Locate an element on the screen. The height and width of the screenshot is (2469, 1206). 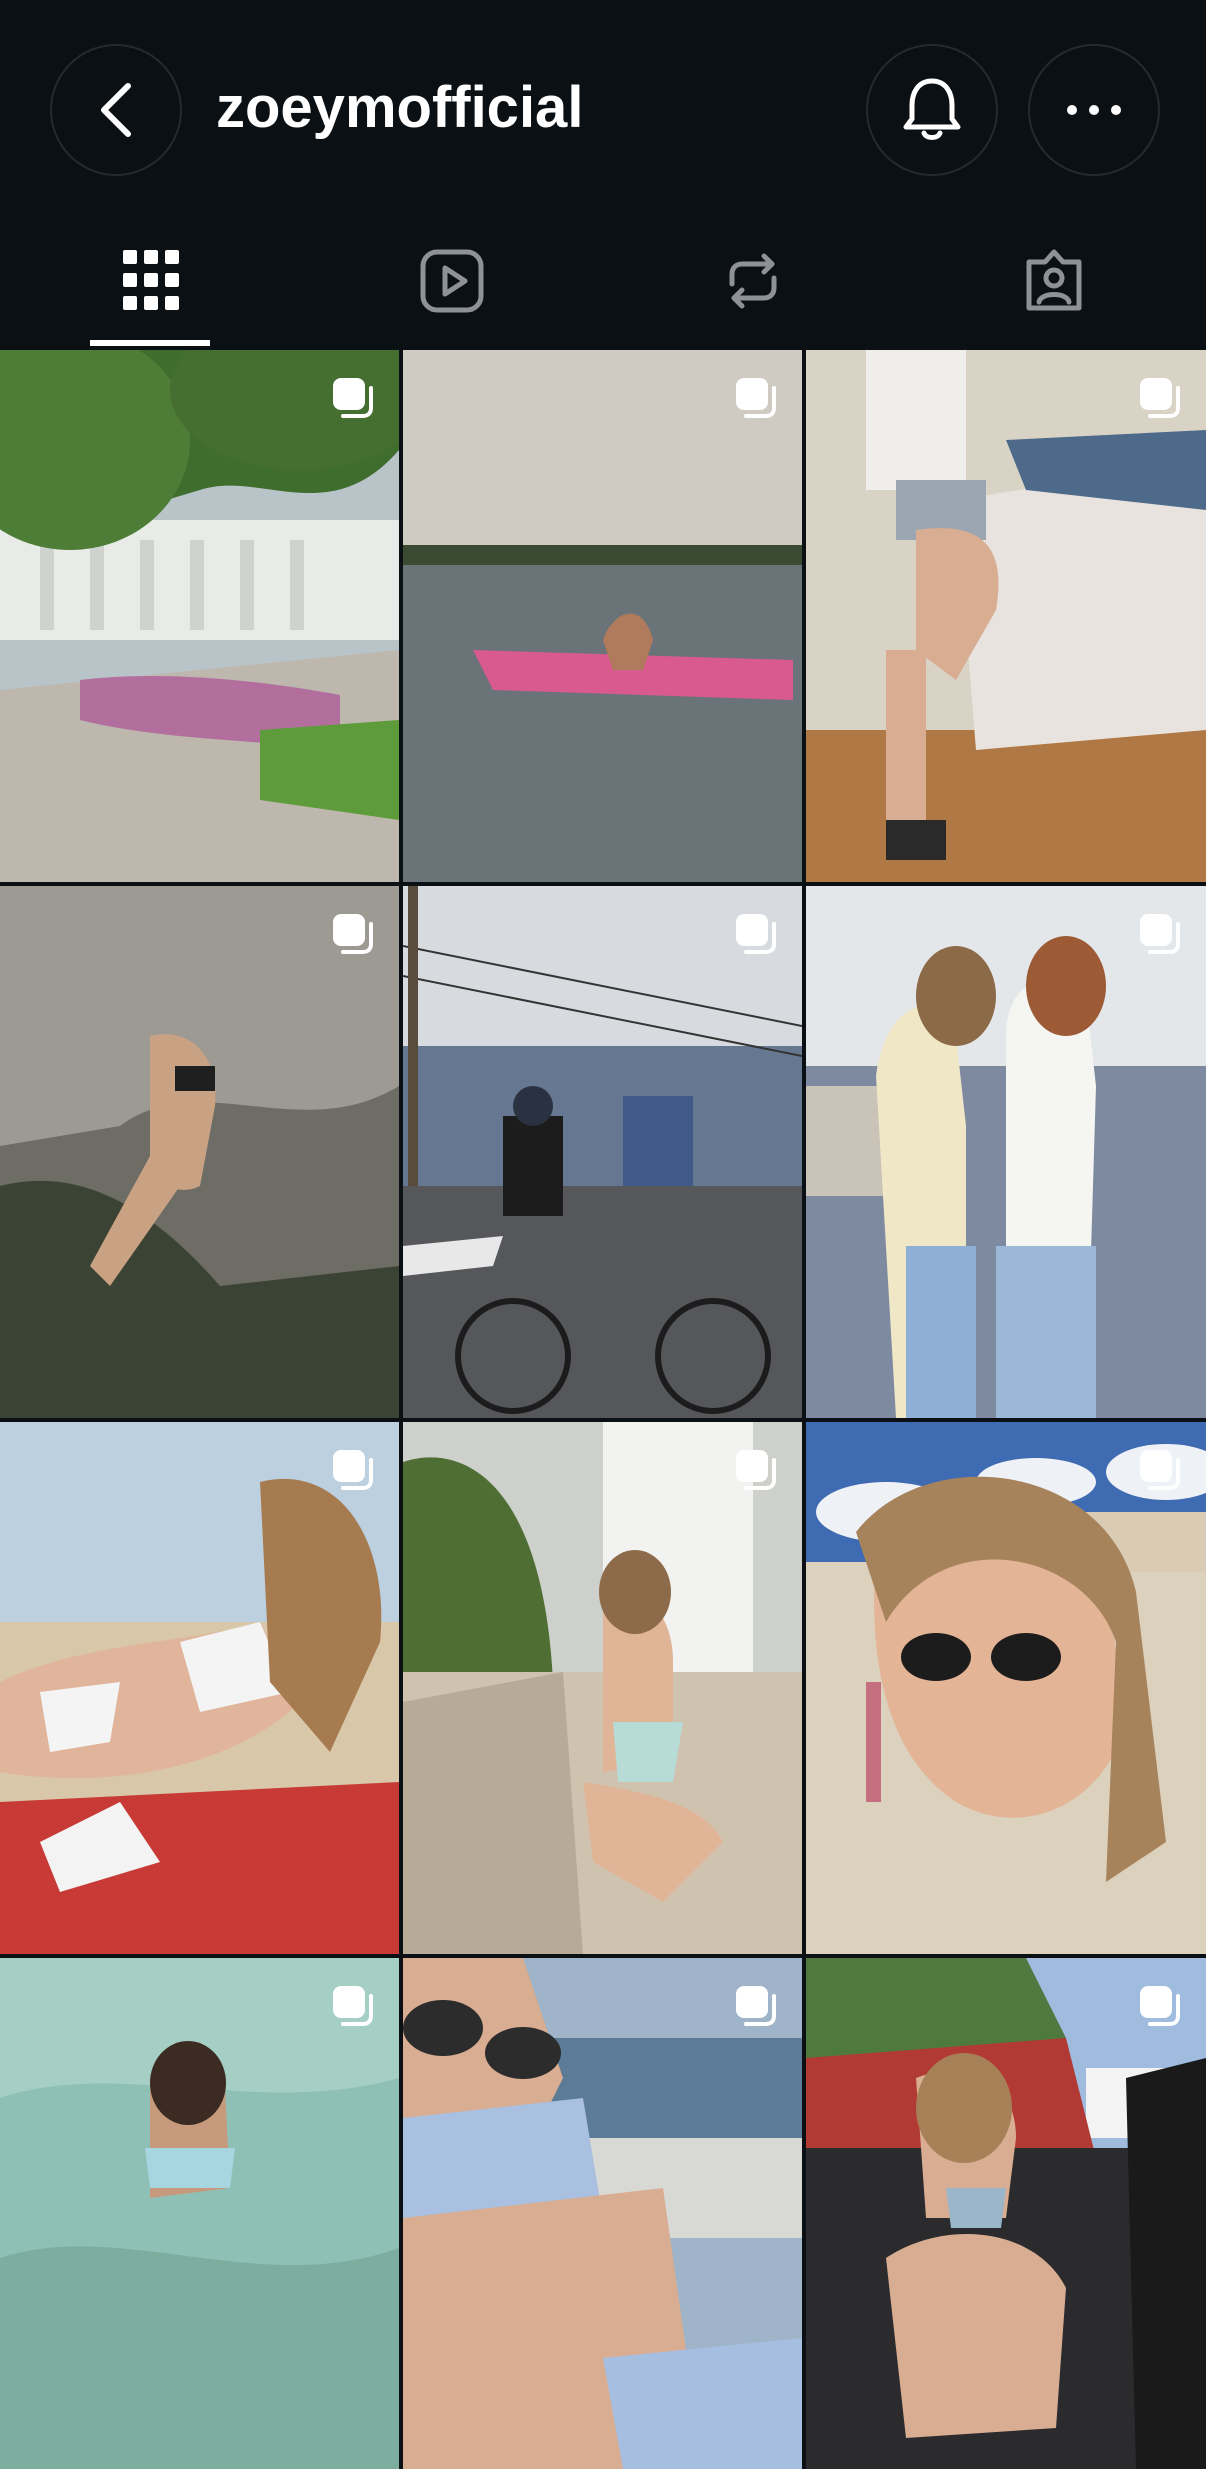
profile-tabs is located at coordinates (603, 285).